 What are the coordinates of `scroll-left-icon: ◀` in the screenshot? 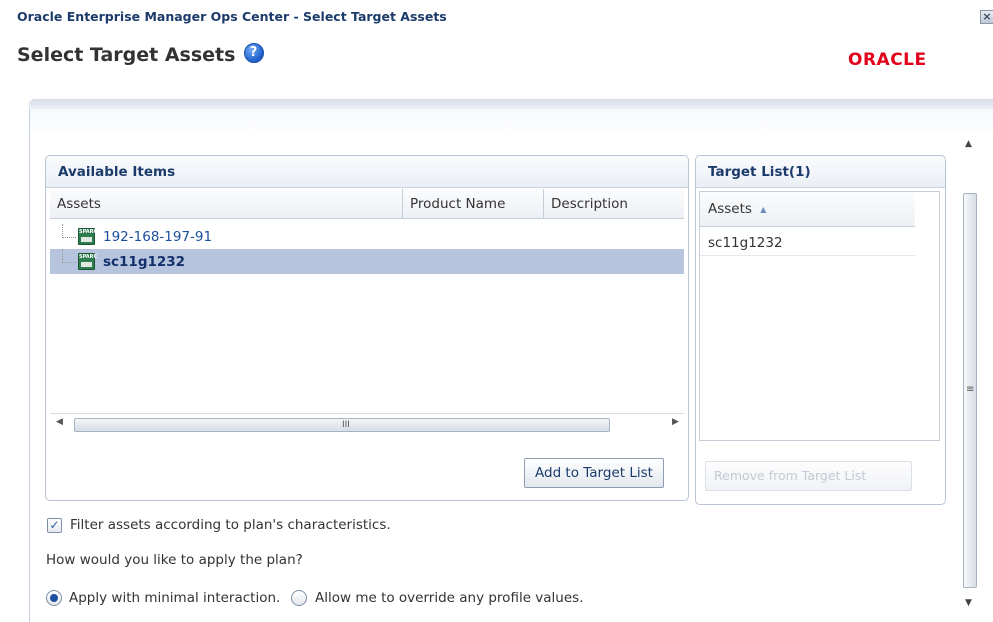 It's located at (59, 422).